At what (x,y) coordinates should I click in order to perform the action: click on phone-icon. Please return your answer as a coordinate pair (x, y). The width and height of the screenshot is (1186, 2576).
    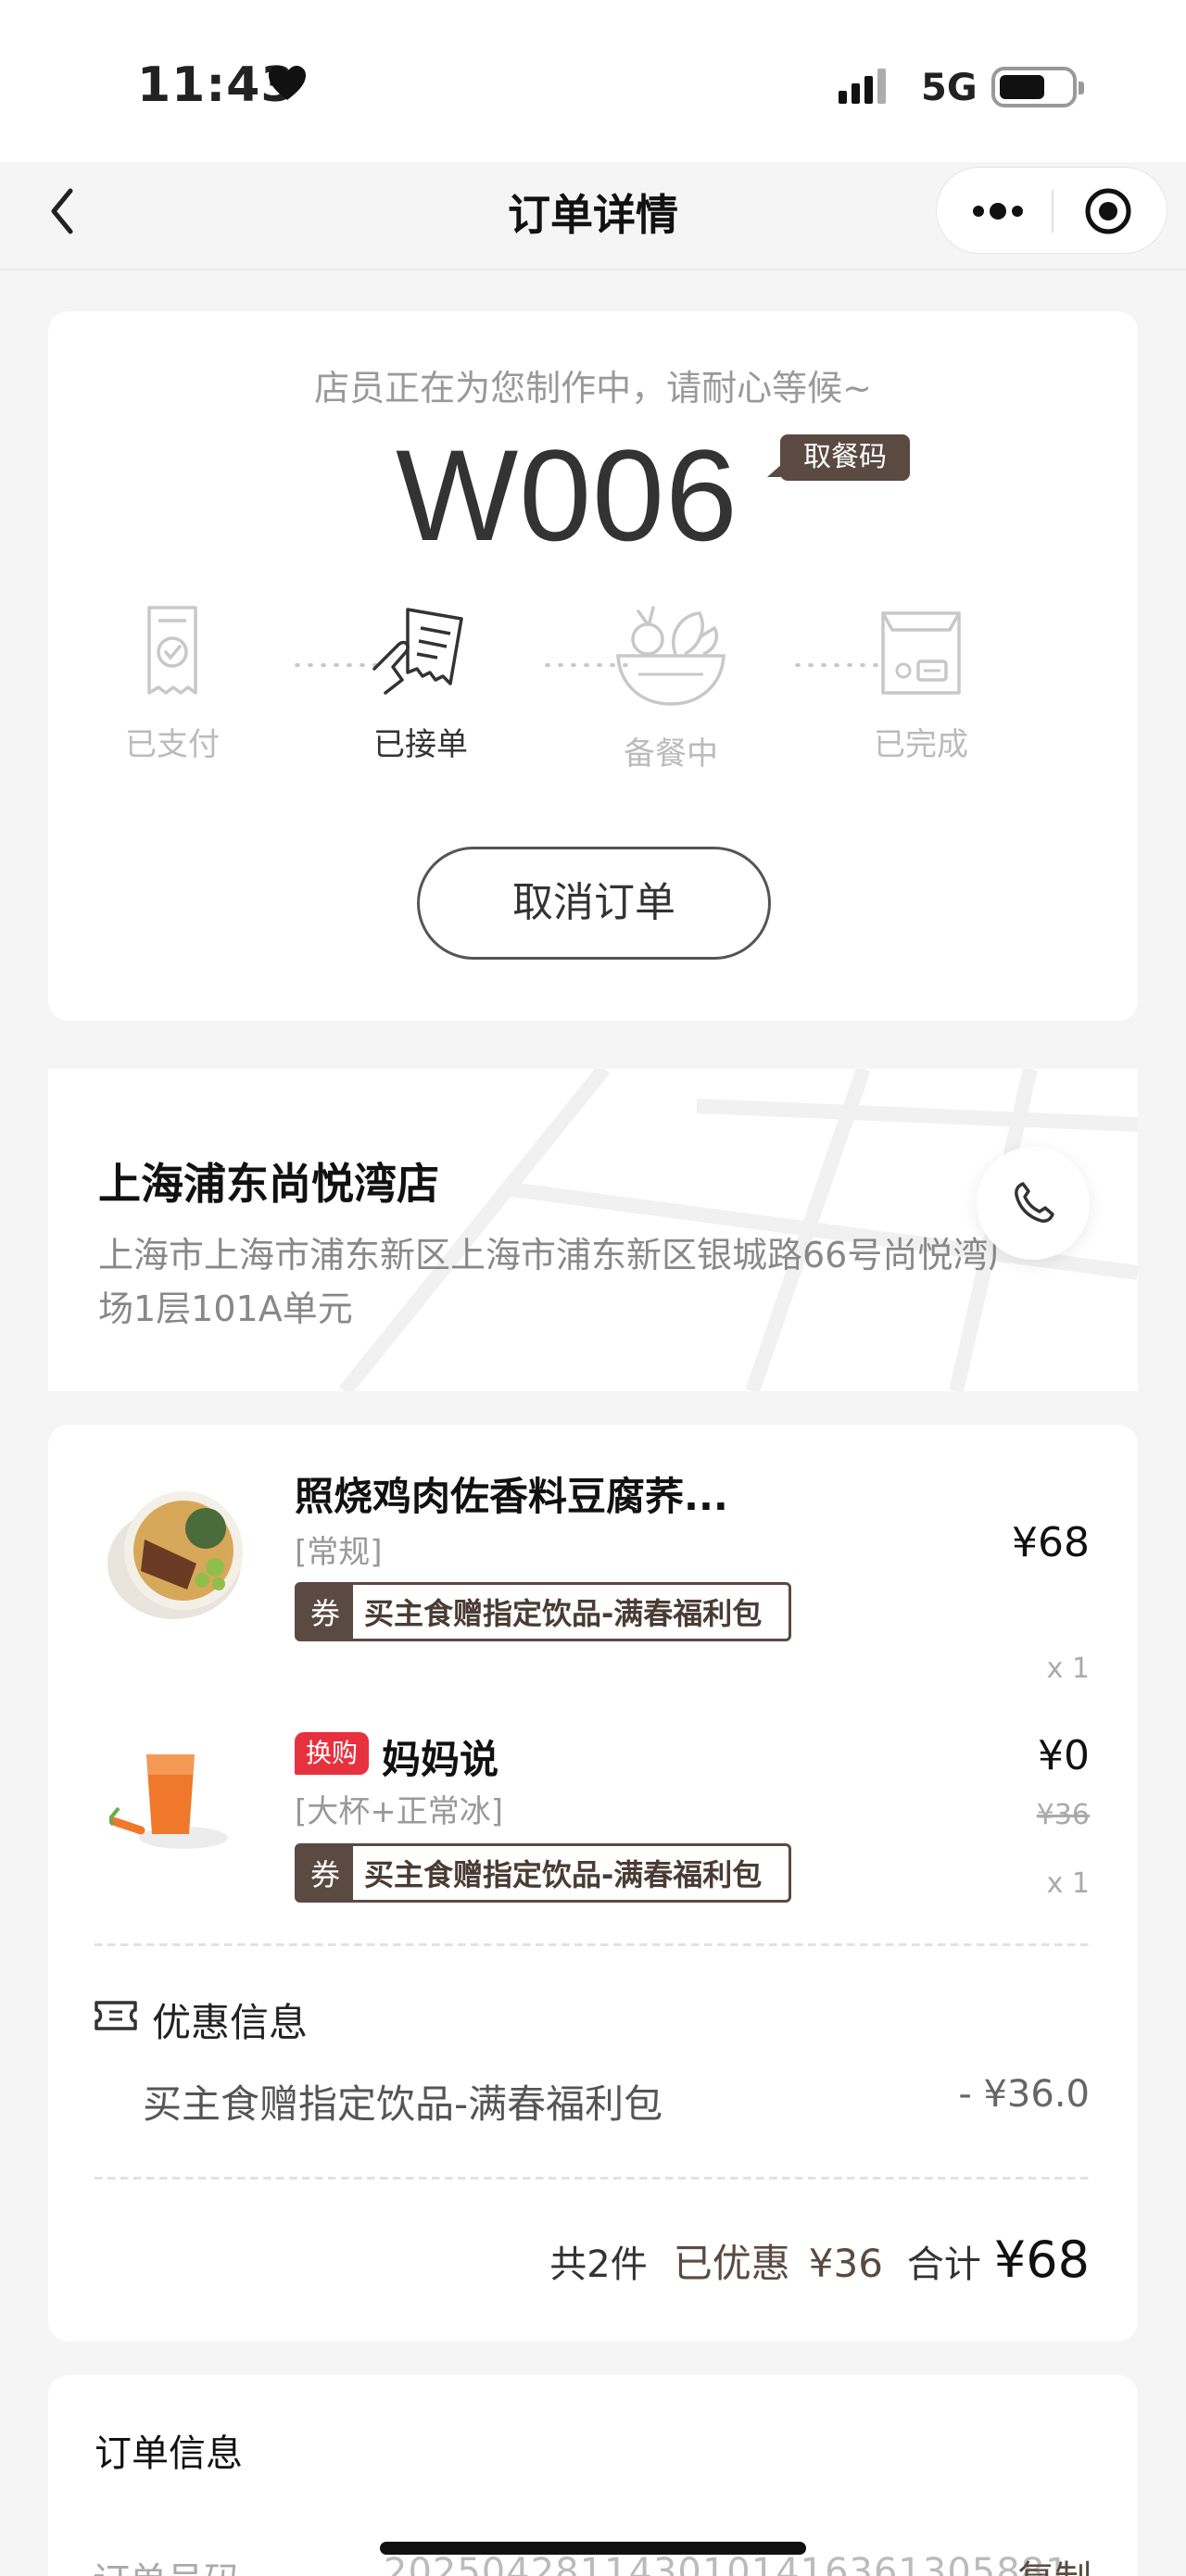
    Looking at the image, I should click on (1034, 1202).